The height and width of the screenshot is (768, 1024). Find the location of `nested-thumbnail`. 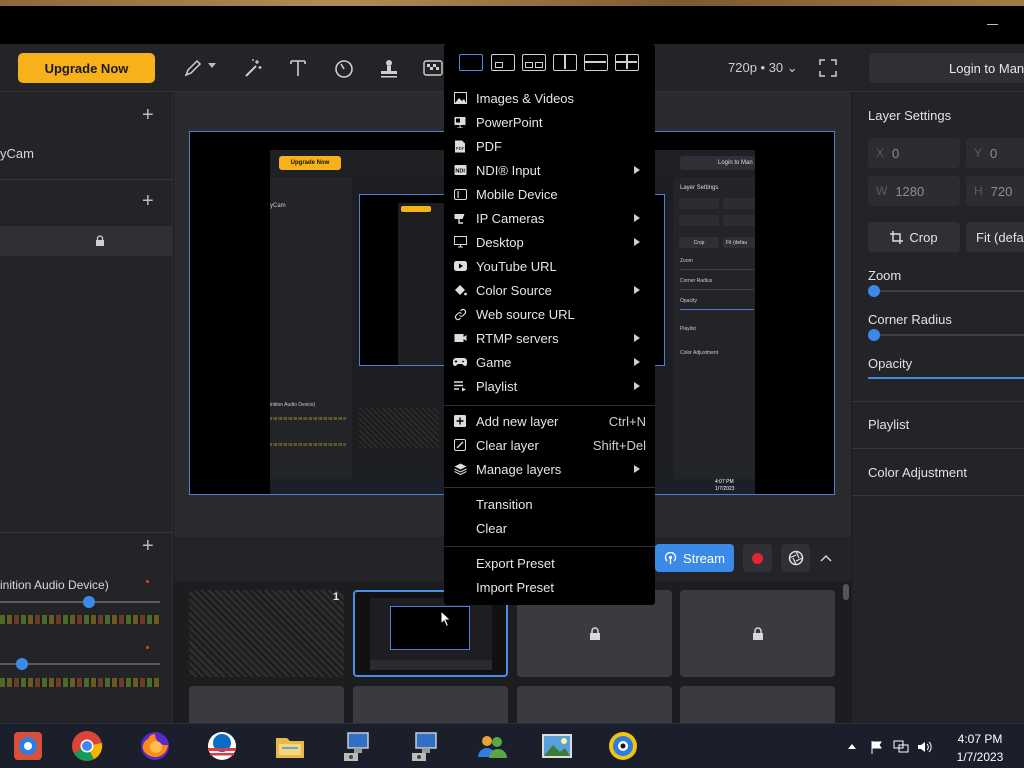

nested-thumbnail is located at coordinates (399, 428).